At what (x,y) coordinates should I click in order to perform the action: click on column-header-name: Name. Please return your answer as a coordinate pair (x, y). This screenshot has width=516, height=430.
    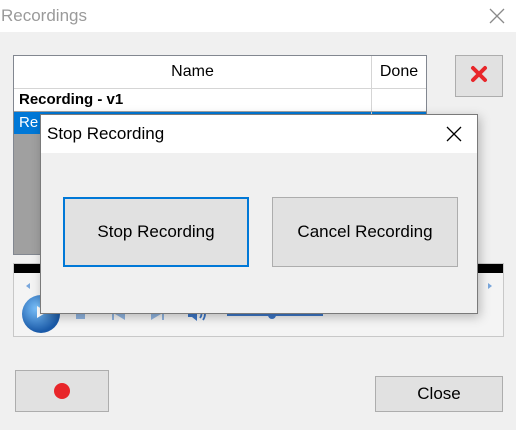
    Looking at the image, I should click on (193, 72).